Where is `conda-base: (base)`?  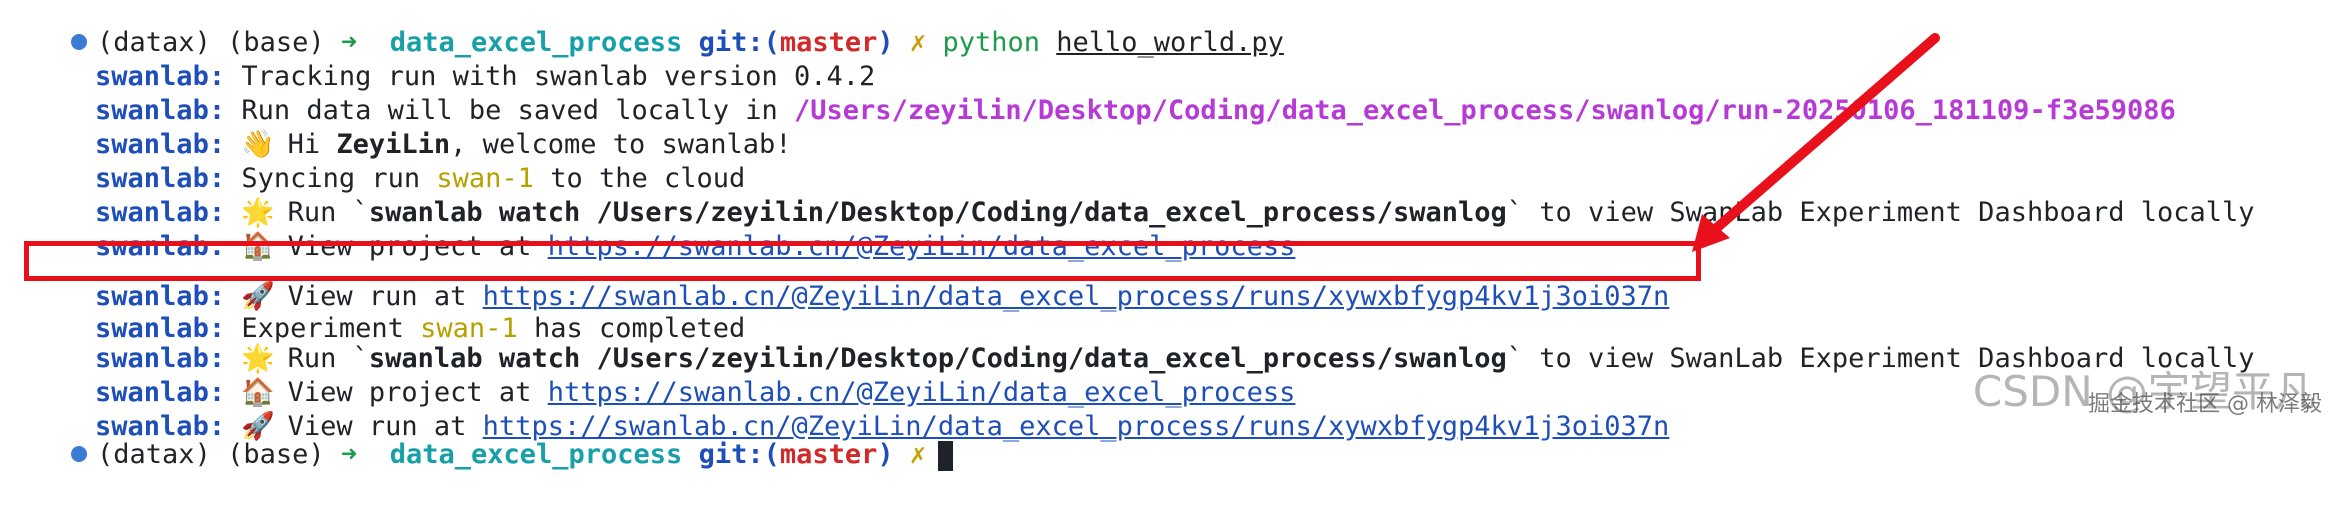 conda-base: (base) is located at coordinates (276, 454).